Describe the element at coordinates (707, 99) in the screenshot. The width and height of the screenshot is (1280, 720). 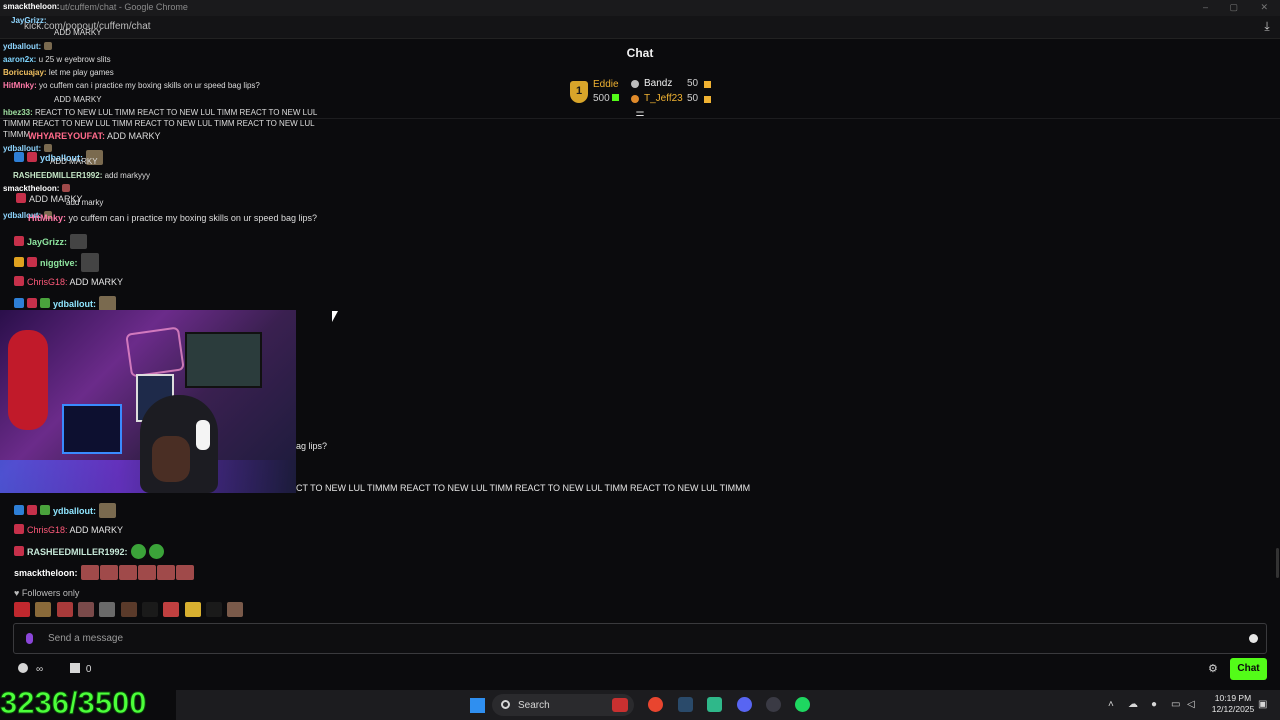
I see `gift-icon` at that location.